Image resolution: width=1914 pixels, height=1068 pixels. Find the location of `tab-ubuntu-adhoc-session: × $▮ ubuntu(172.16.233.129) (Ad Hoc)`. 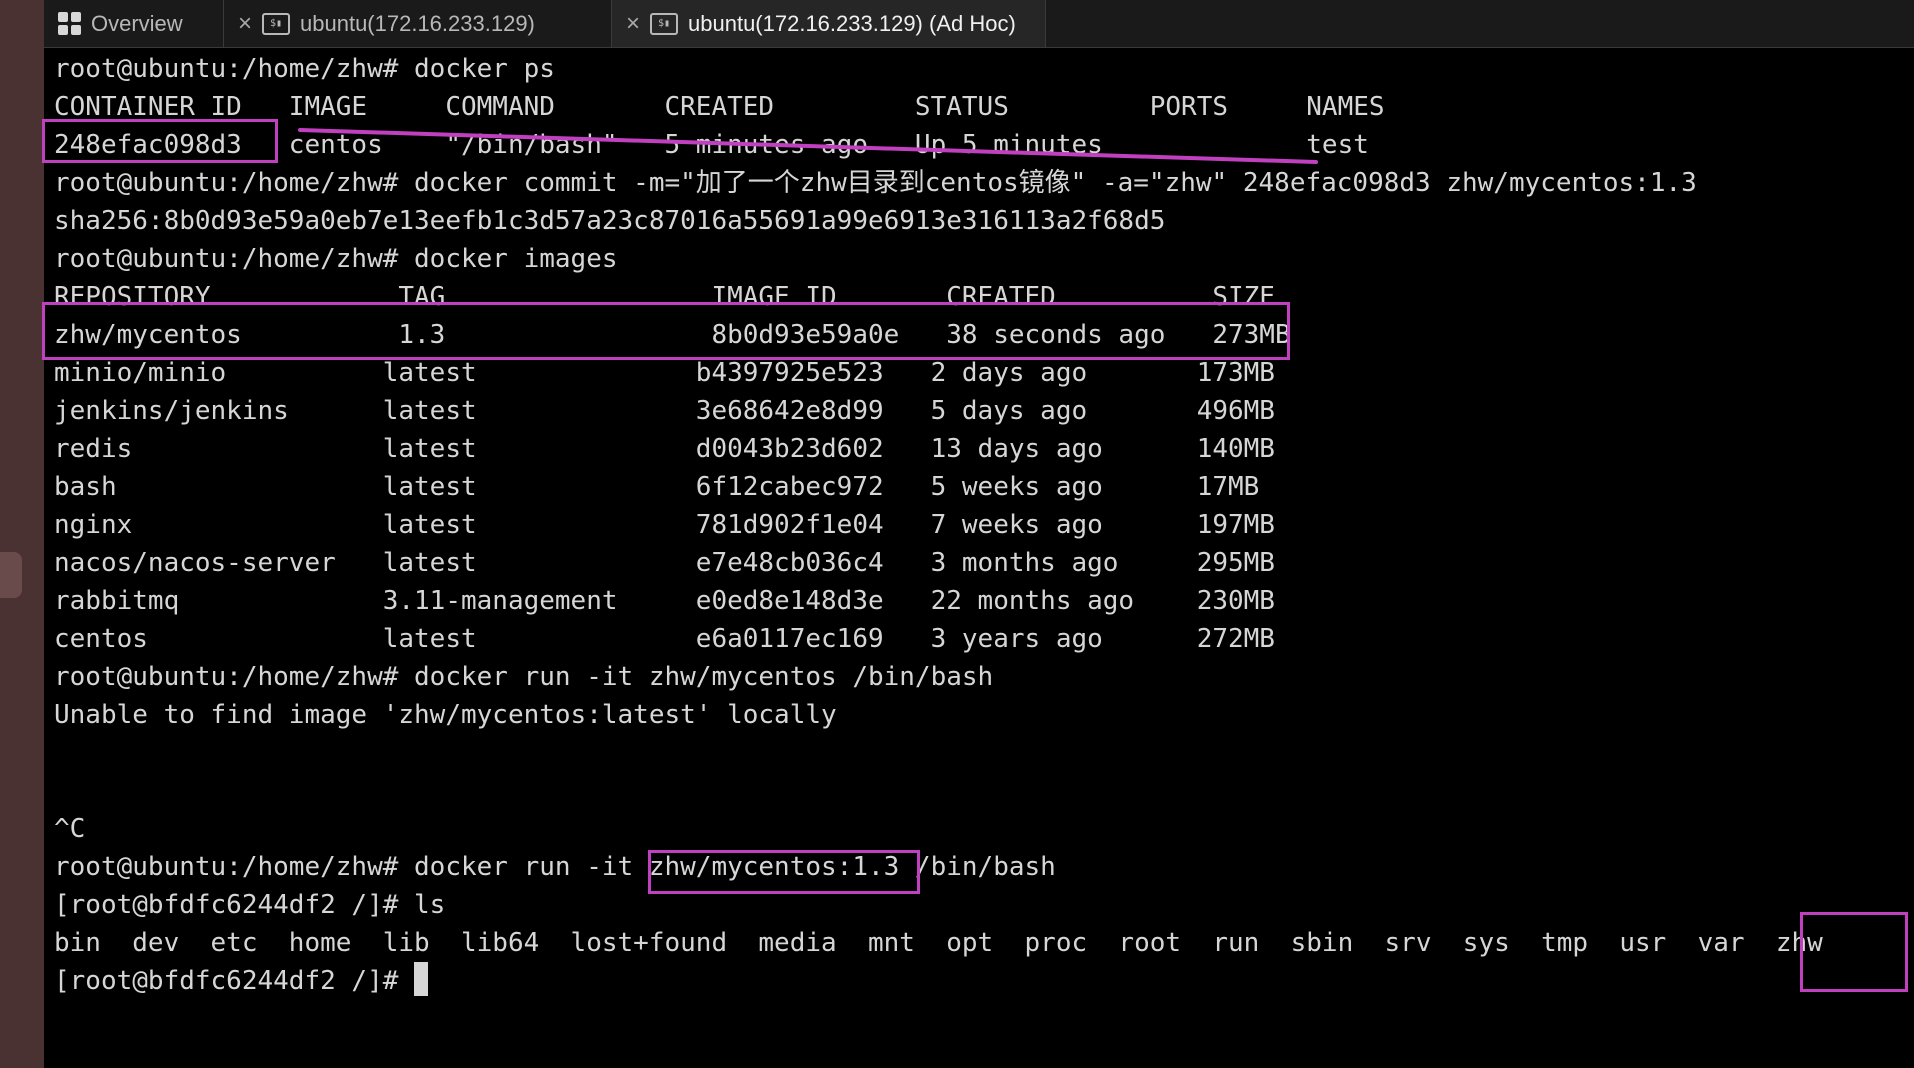

tab-ubuntu-adhoc-session: × $▮ ubuntu(172.16.233.129) (Ad Hoc) is located at coordinates (829, 23).